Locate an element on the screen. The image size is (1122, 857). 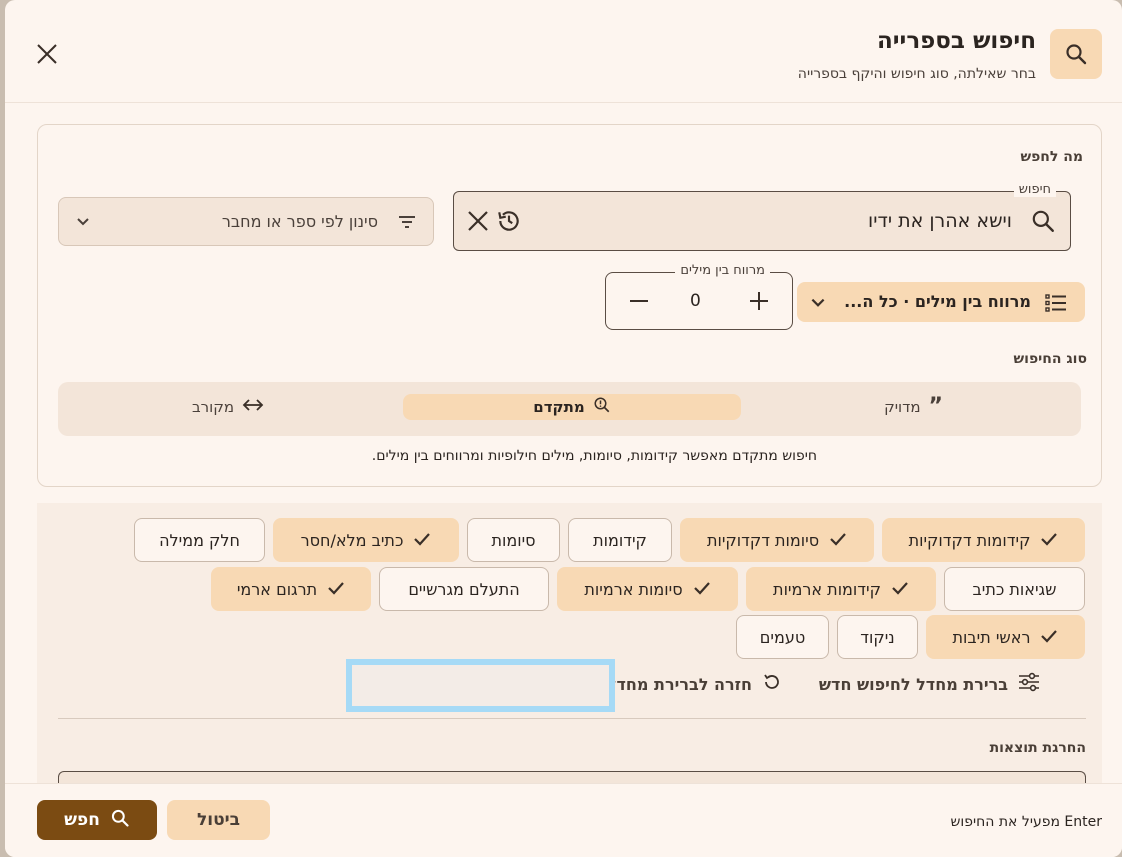
focus-highlight-box is located at coordinates (480, 685).